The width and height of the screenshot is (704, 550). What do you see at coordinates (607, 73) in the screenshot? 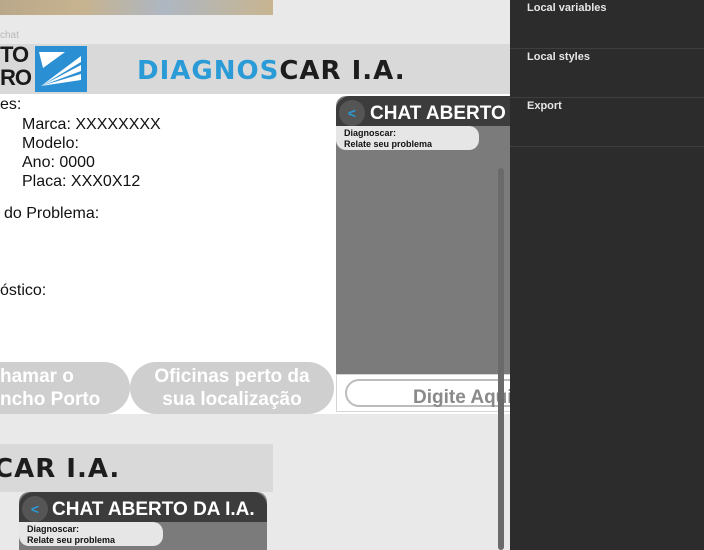
I see `side-item-local-styles: Local styles` at bounding box center [607, 73].